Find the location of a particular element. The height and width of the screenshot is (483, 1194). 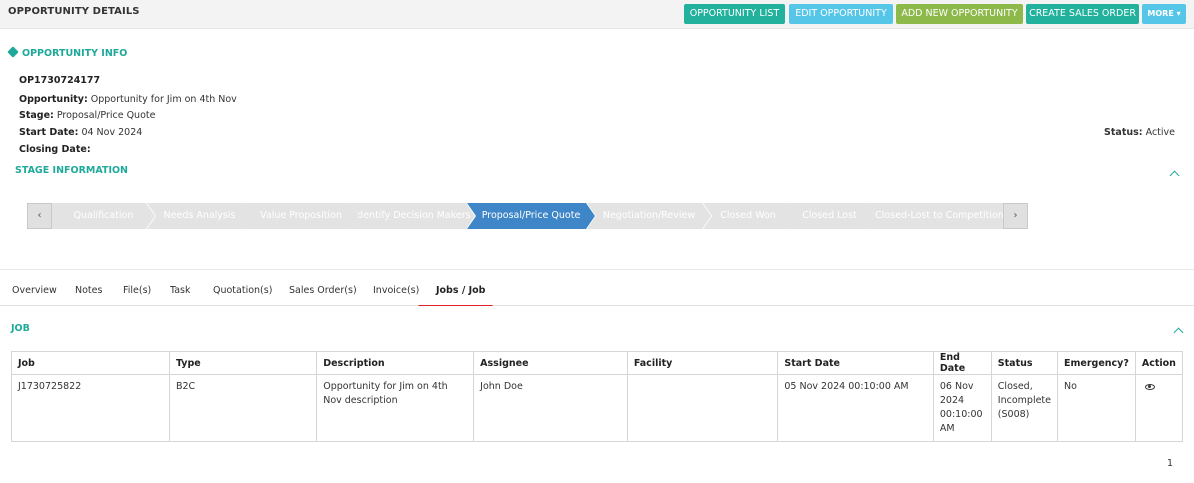

column-header-start-date: Start Date is located at coordinates (855, 363).